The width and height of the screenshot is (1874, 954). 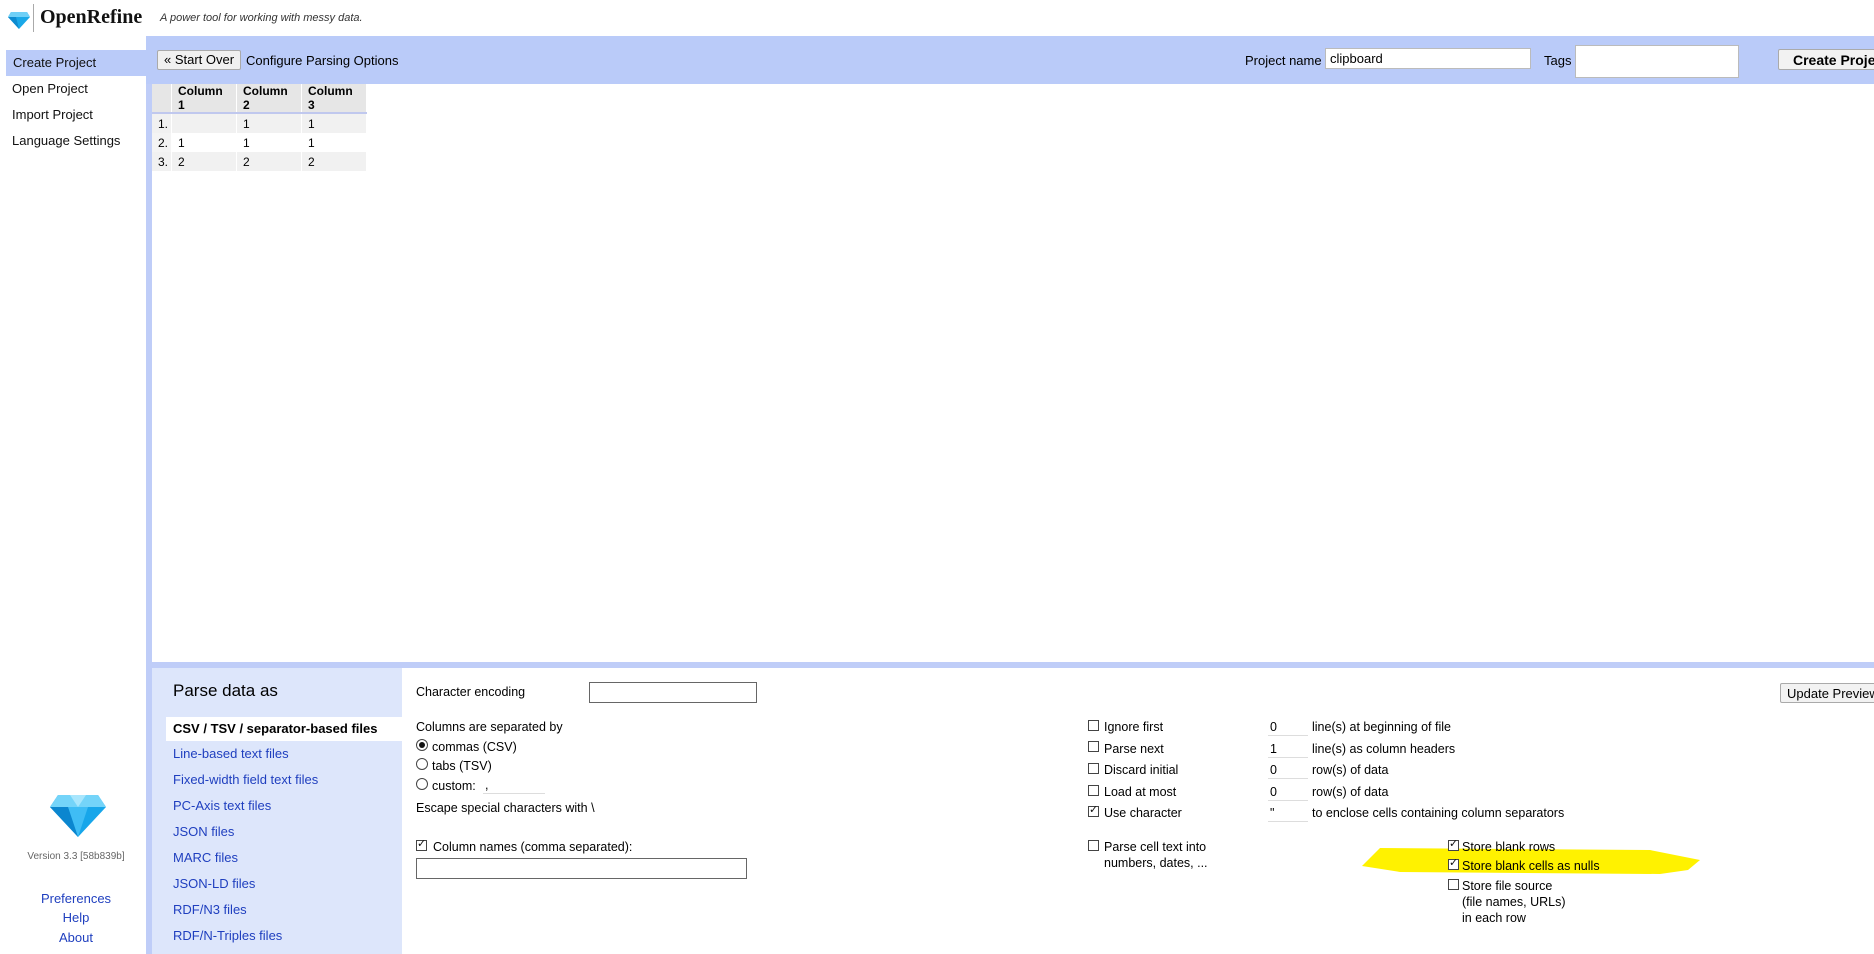 I want to click on ignore-first-label: Ignore first, so click(x=1134, y=727).